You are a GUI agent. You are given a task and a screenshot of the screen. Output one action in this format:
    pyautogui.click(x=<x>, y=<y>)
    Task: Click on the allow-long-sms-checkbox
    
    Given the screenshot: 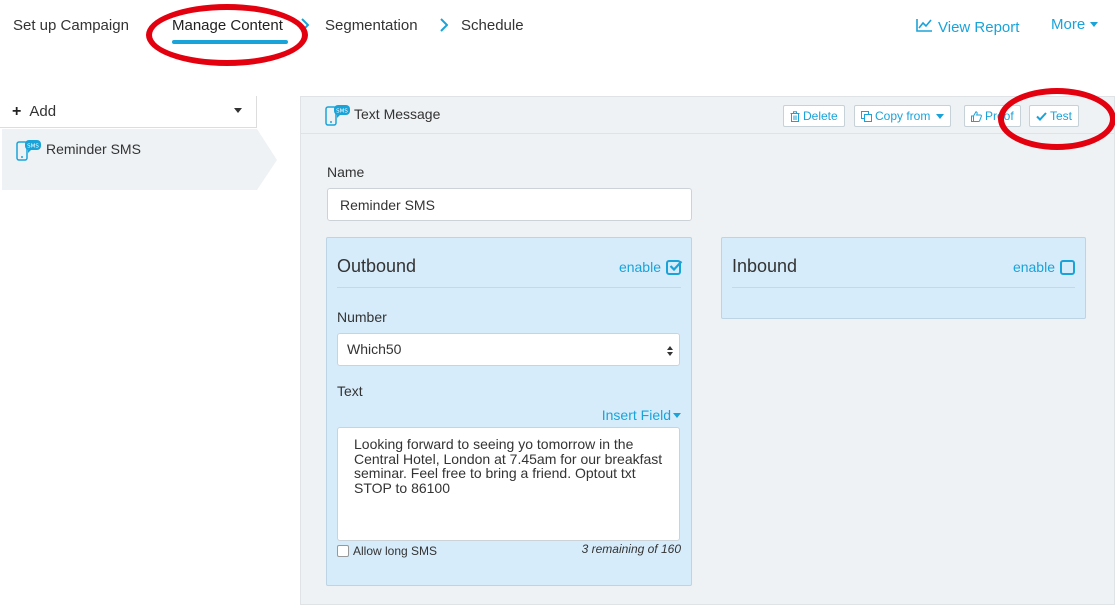 What is the action you would take?
    pyautogui.click(x=343, y=551)
    